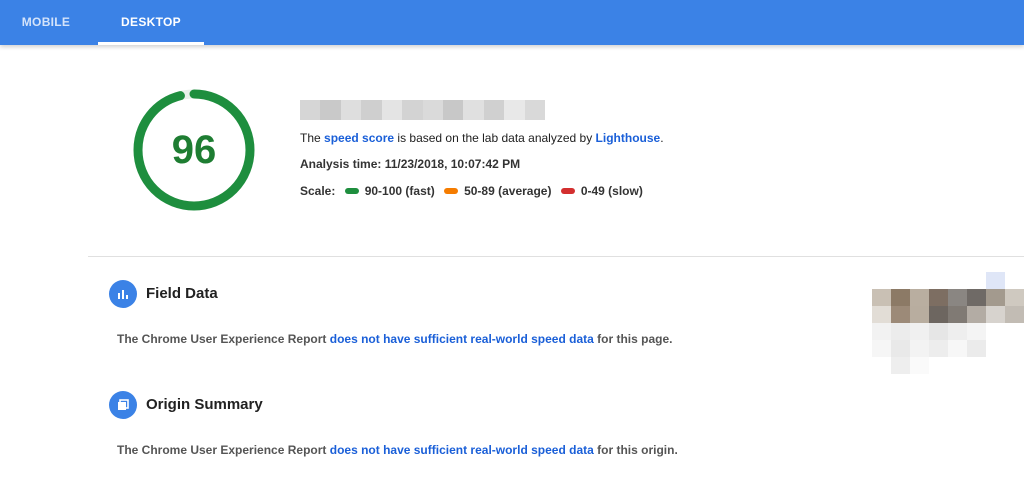 Image resolution: width=1024 pixels, height=487 pixels. I want to click on scale-label: Scale:, so click(318, 191).